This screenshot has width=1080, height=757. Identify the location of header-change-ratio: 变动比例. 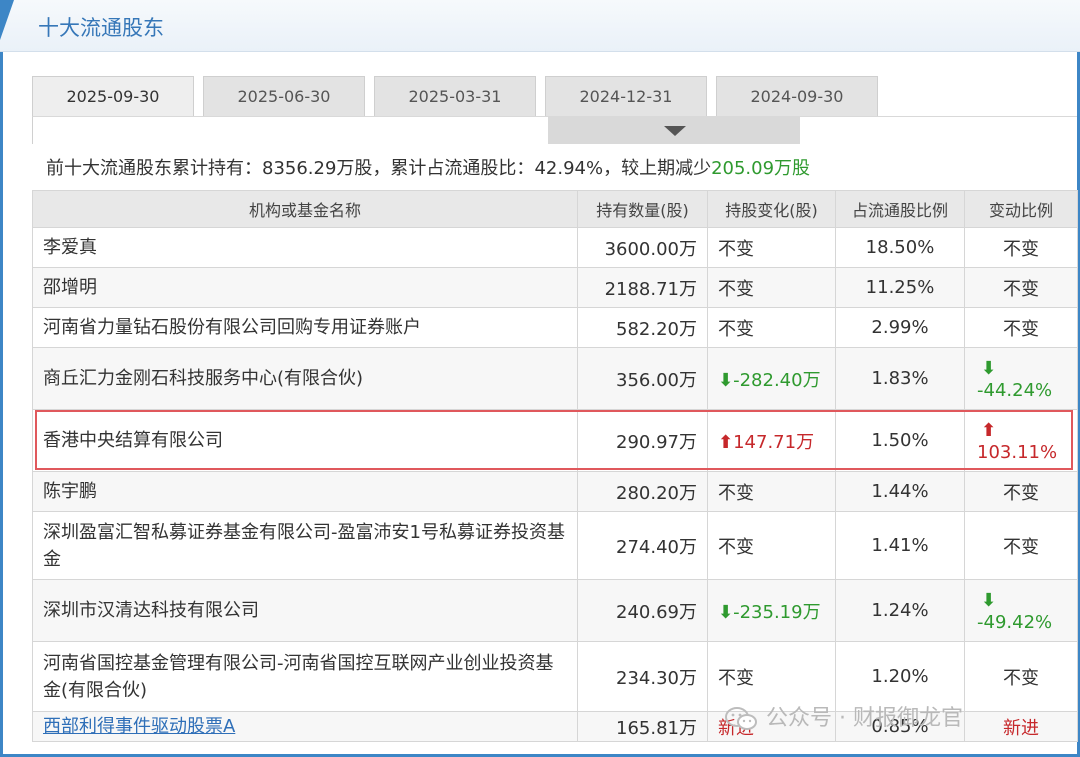
(1021, 209).